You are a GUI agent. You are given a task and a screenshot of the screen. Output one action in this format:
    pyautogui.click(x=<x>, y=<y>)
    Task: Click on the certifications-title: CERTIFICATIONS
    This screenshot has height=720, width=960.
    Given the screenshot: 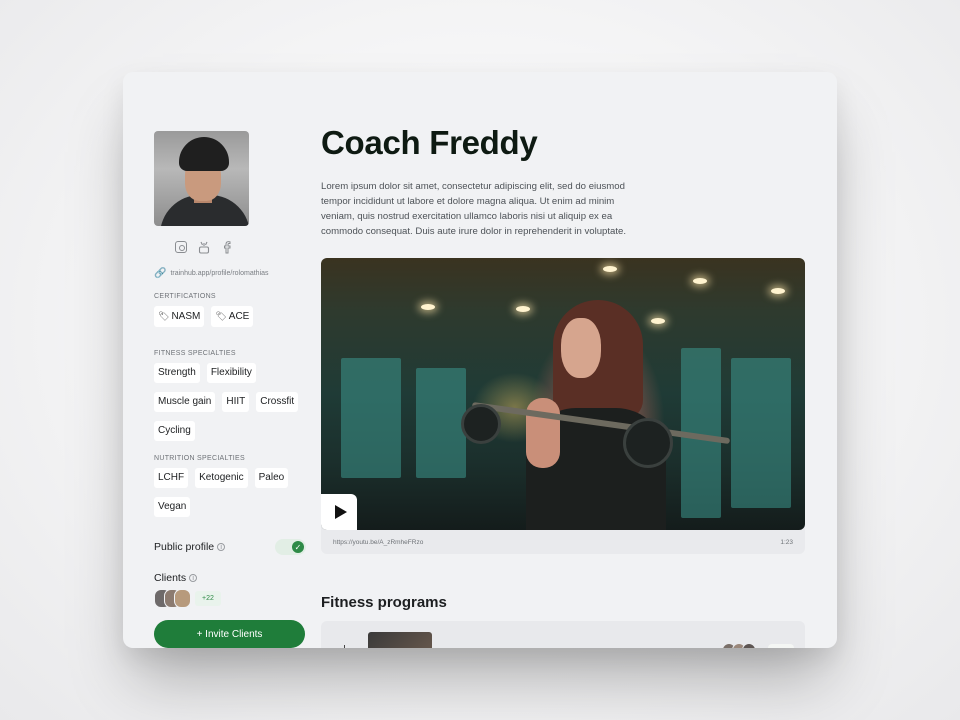 What is the action you would take?
    pyautogui.click(x=185, y=296)
    